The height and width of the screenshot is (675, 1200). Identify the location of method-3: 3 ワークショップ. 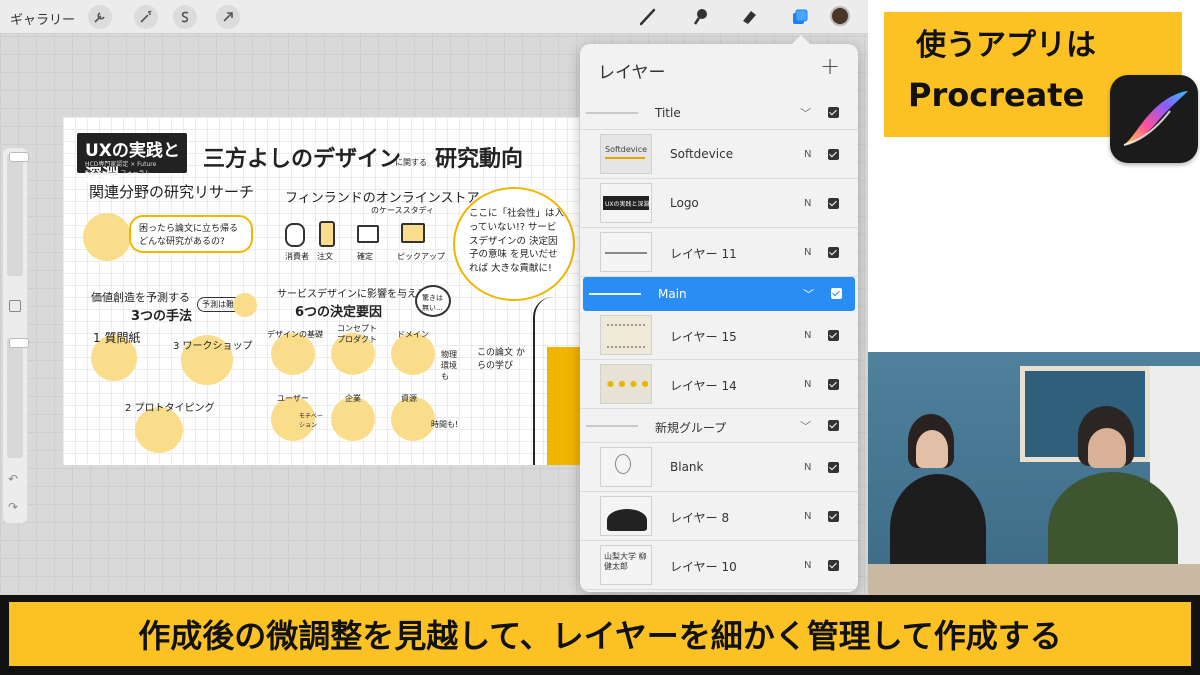
(213, 346).